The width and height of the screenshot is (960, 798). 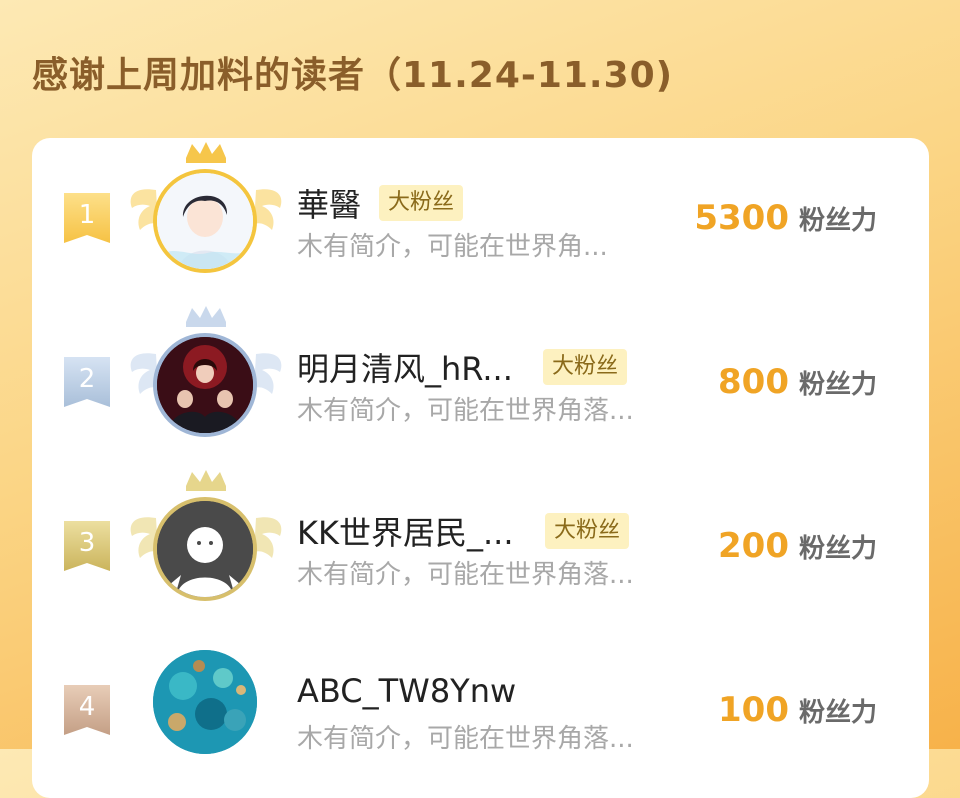 What do you see at coordinates (87, 382) in the screenshot?
I see `rank-badge: 2` at bounding box center [87, 382].